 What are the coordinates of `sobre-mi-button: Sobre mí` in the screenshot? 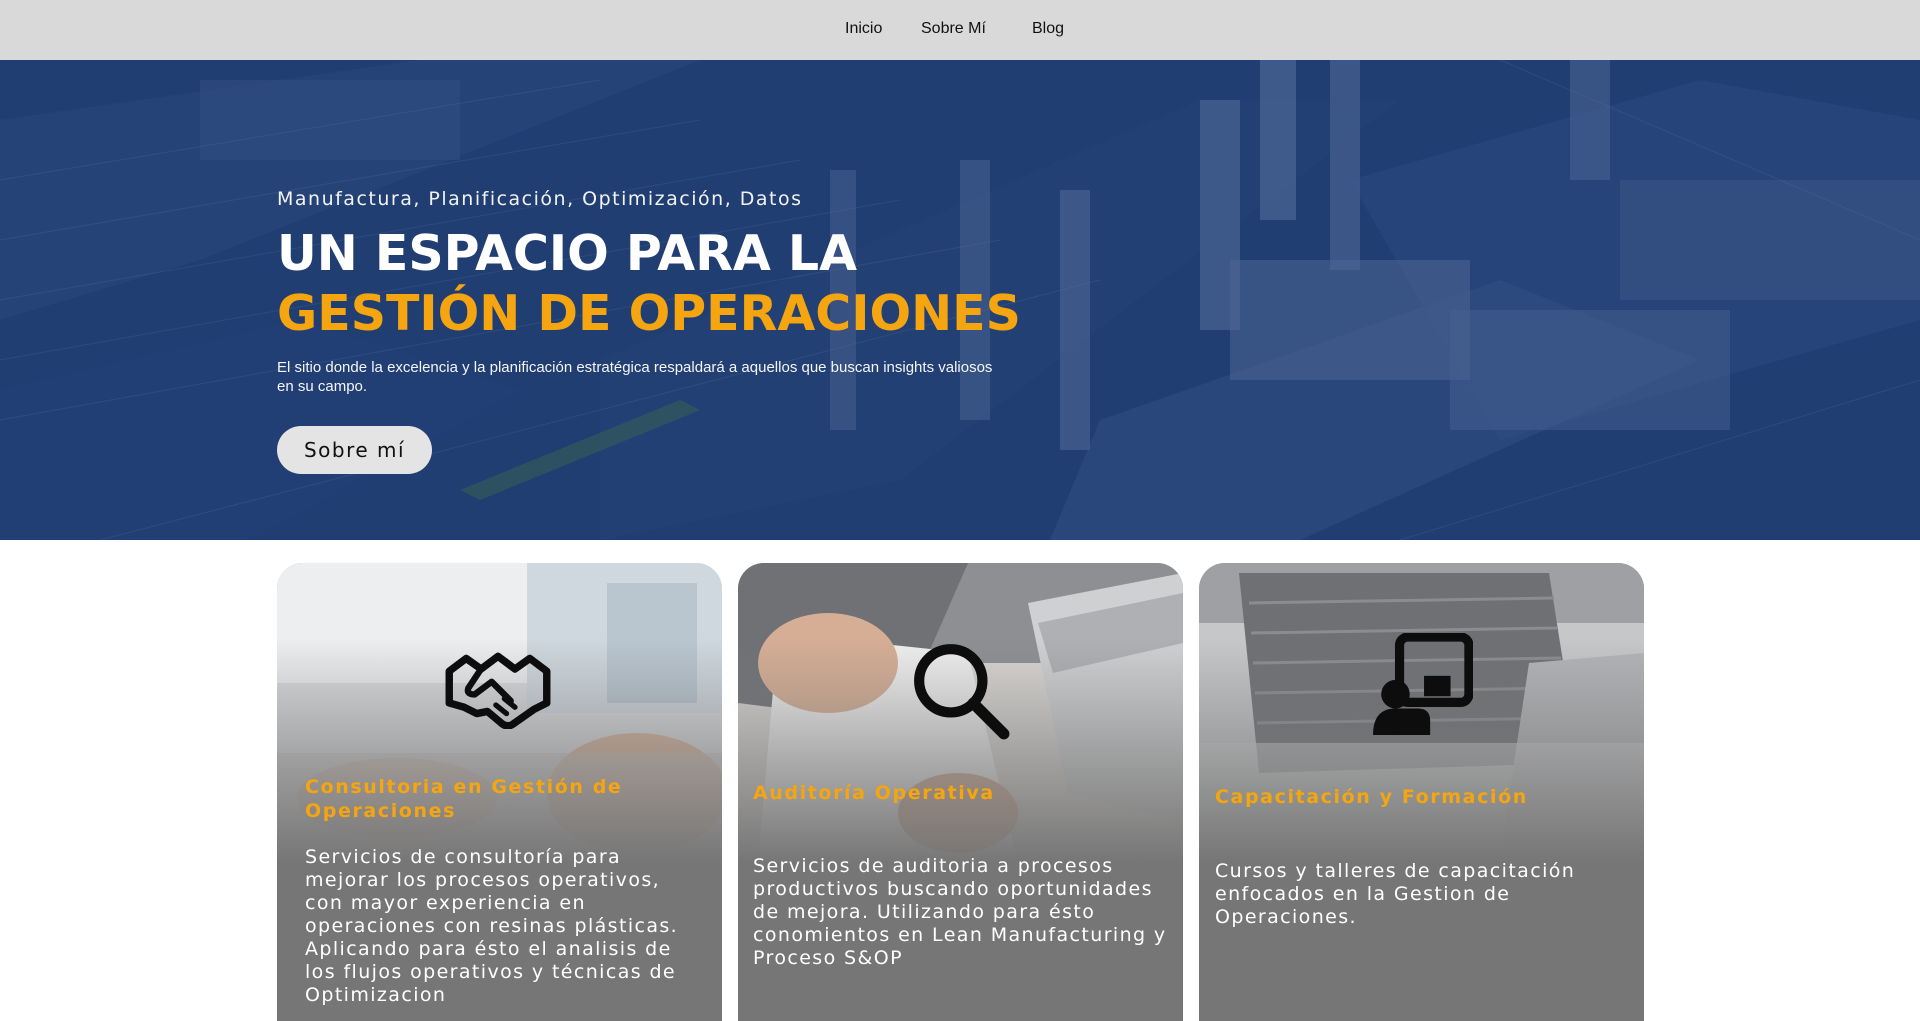 It's located at (354, 450).